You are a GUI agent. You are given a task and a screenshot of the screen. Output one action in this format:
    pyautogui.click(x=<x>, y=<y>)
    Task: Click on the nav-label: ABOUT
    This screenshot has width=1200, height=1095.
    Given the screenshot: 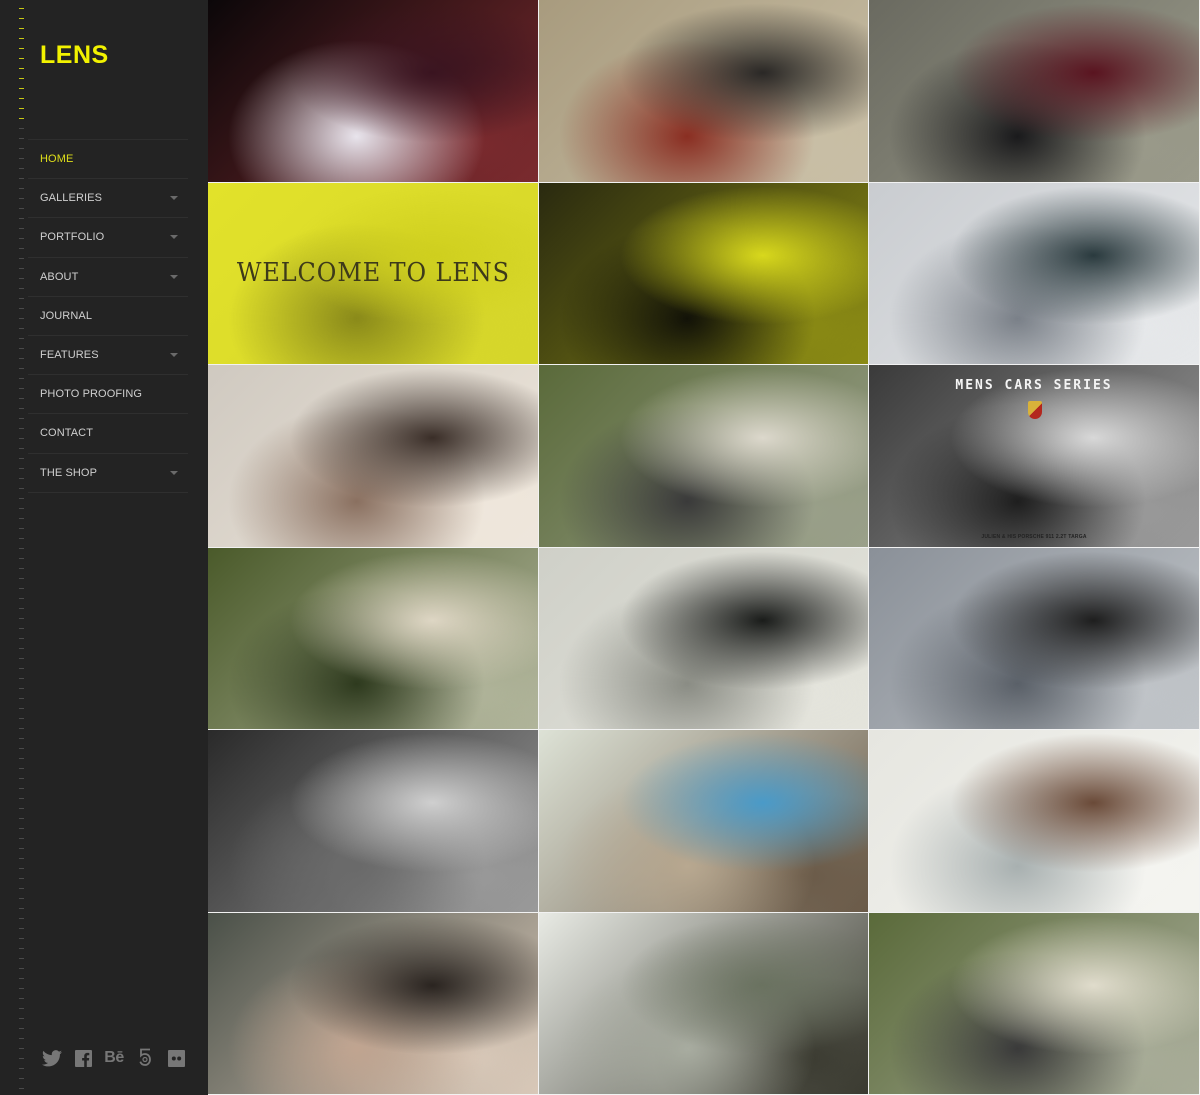 What is the action you would take?
    pyautogui.click(x=59, y=276)
    